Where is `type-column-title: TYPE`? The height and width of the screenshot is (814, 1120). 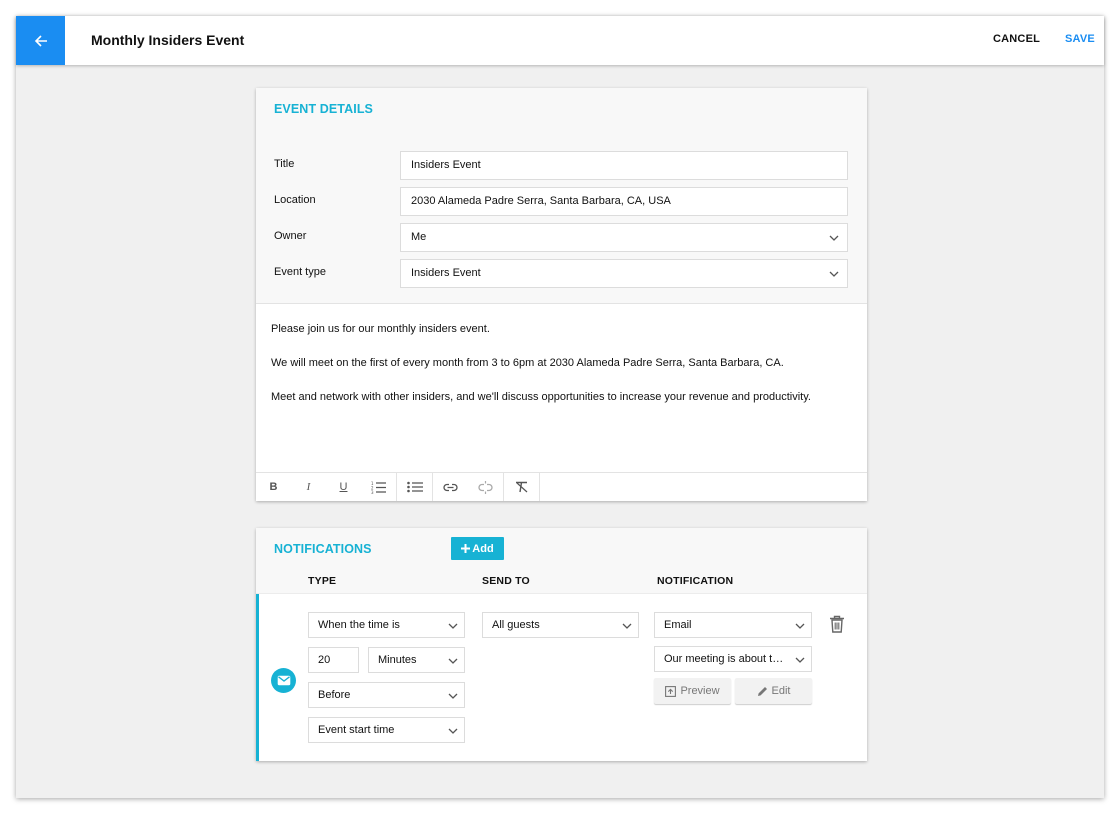 type-column-title: TYPE is located at coordinates (322, 581).